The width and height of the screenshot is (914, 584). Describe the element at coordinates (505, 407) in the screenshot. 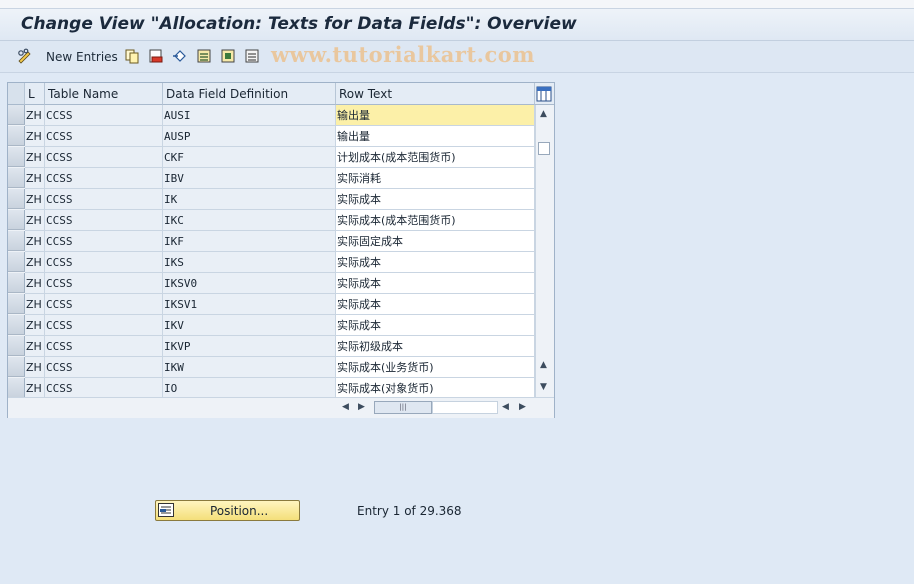

I see `scroll-left-end-icon: ◀` at that location.